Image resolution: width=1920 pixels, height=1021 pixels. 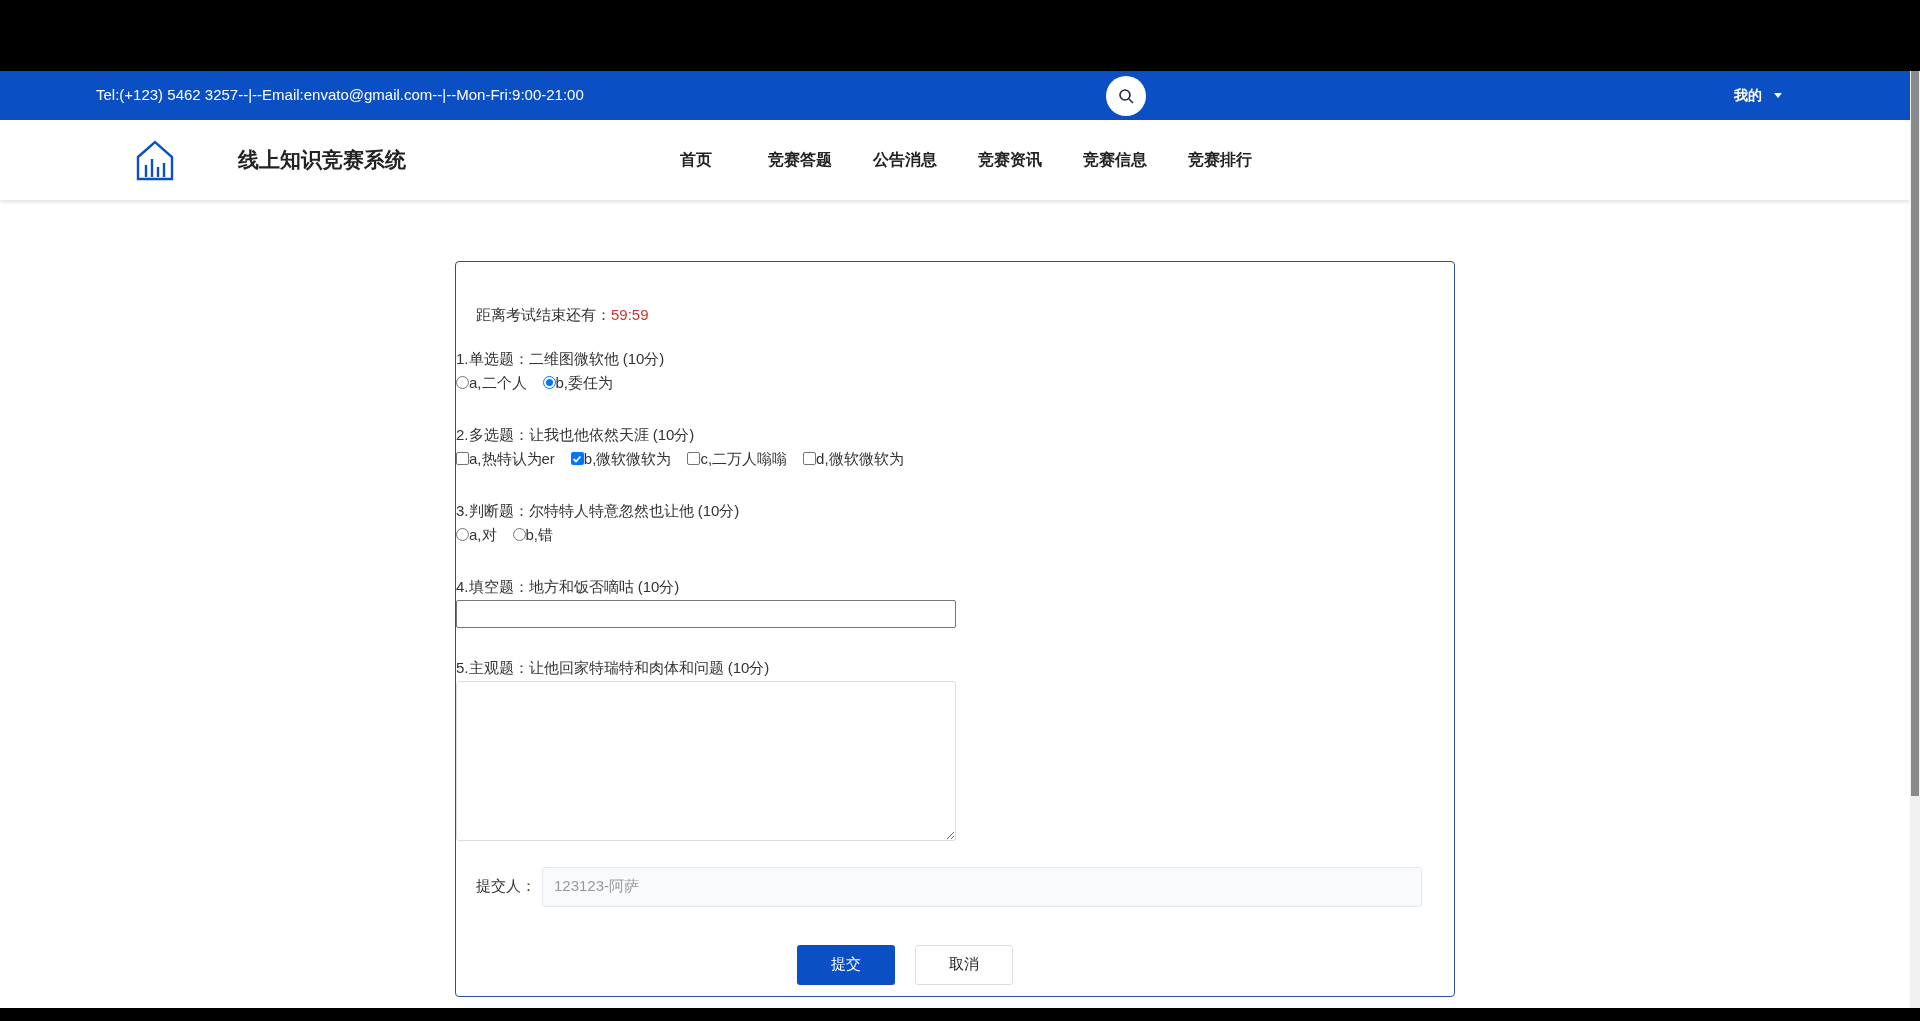 I want to click on user-menu: 我的, so click(x=1758, y=95).